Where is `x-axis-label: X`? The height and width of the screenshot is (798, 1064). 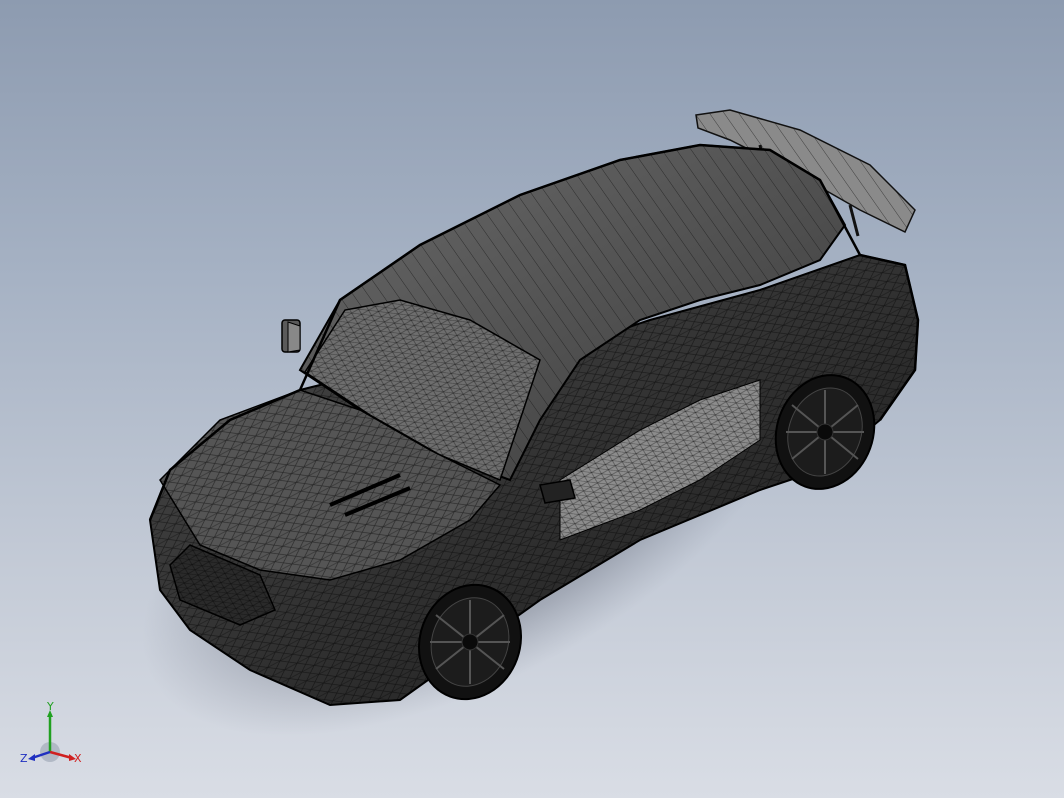
x-axis-label: X is located at coordinates (78, 758).